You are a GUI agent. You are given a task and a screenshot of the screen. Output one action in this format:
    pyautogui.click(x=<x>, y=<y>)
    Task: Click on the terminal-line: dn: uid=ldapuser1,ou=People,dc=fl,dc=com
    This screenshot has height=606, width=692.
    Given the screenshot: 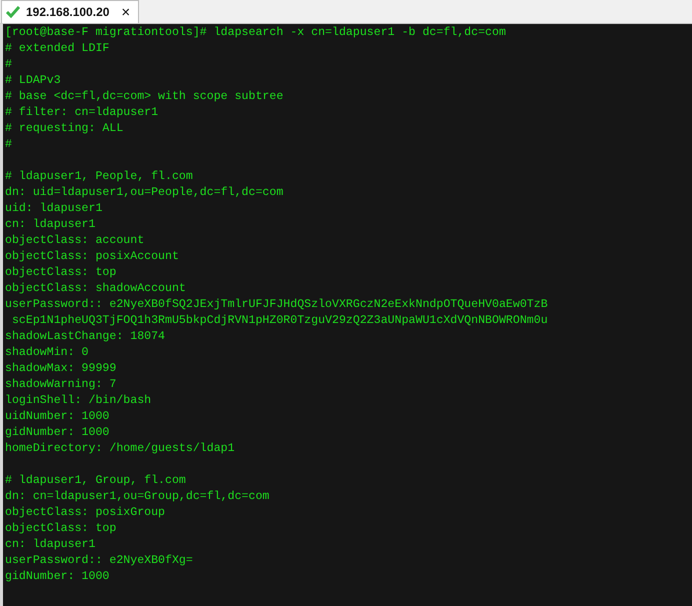 What is the action you would take?
    pyautogui.click(x=144, y=193)
    